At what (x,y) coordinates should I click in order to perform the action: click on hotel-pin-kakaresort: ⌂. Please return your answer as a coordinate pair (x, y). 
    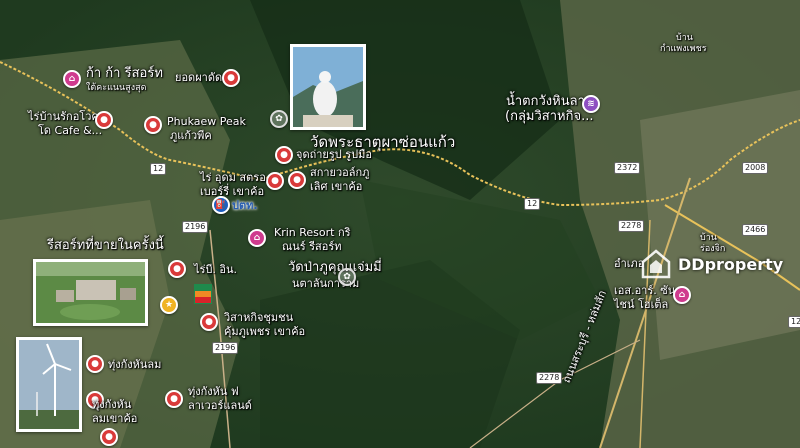
    Looking at the image, I should click on (72, 79).